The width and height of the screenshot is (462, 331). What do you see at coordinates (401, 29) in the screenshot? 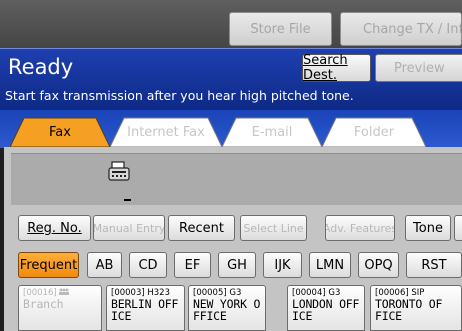
I see `change-tx-info-button: Change TX / Info` at bounding box center [401, 29].